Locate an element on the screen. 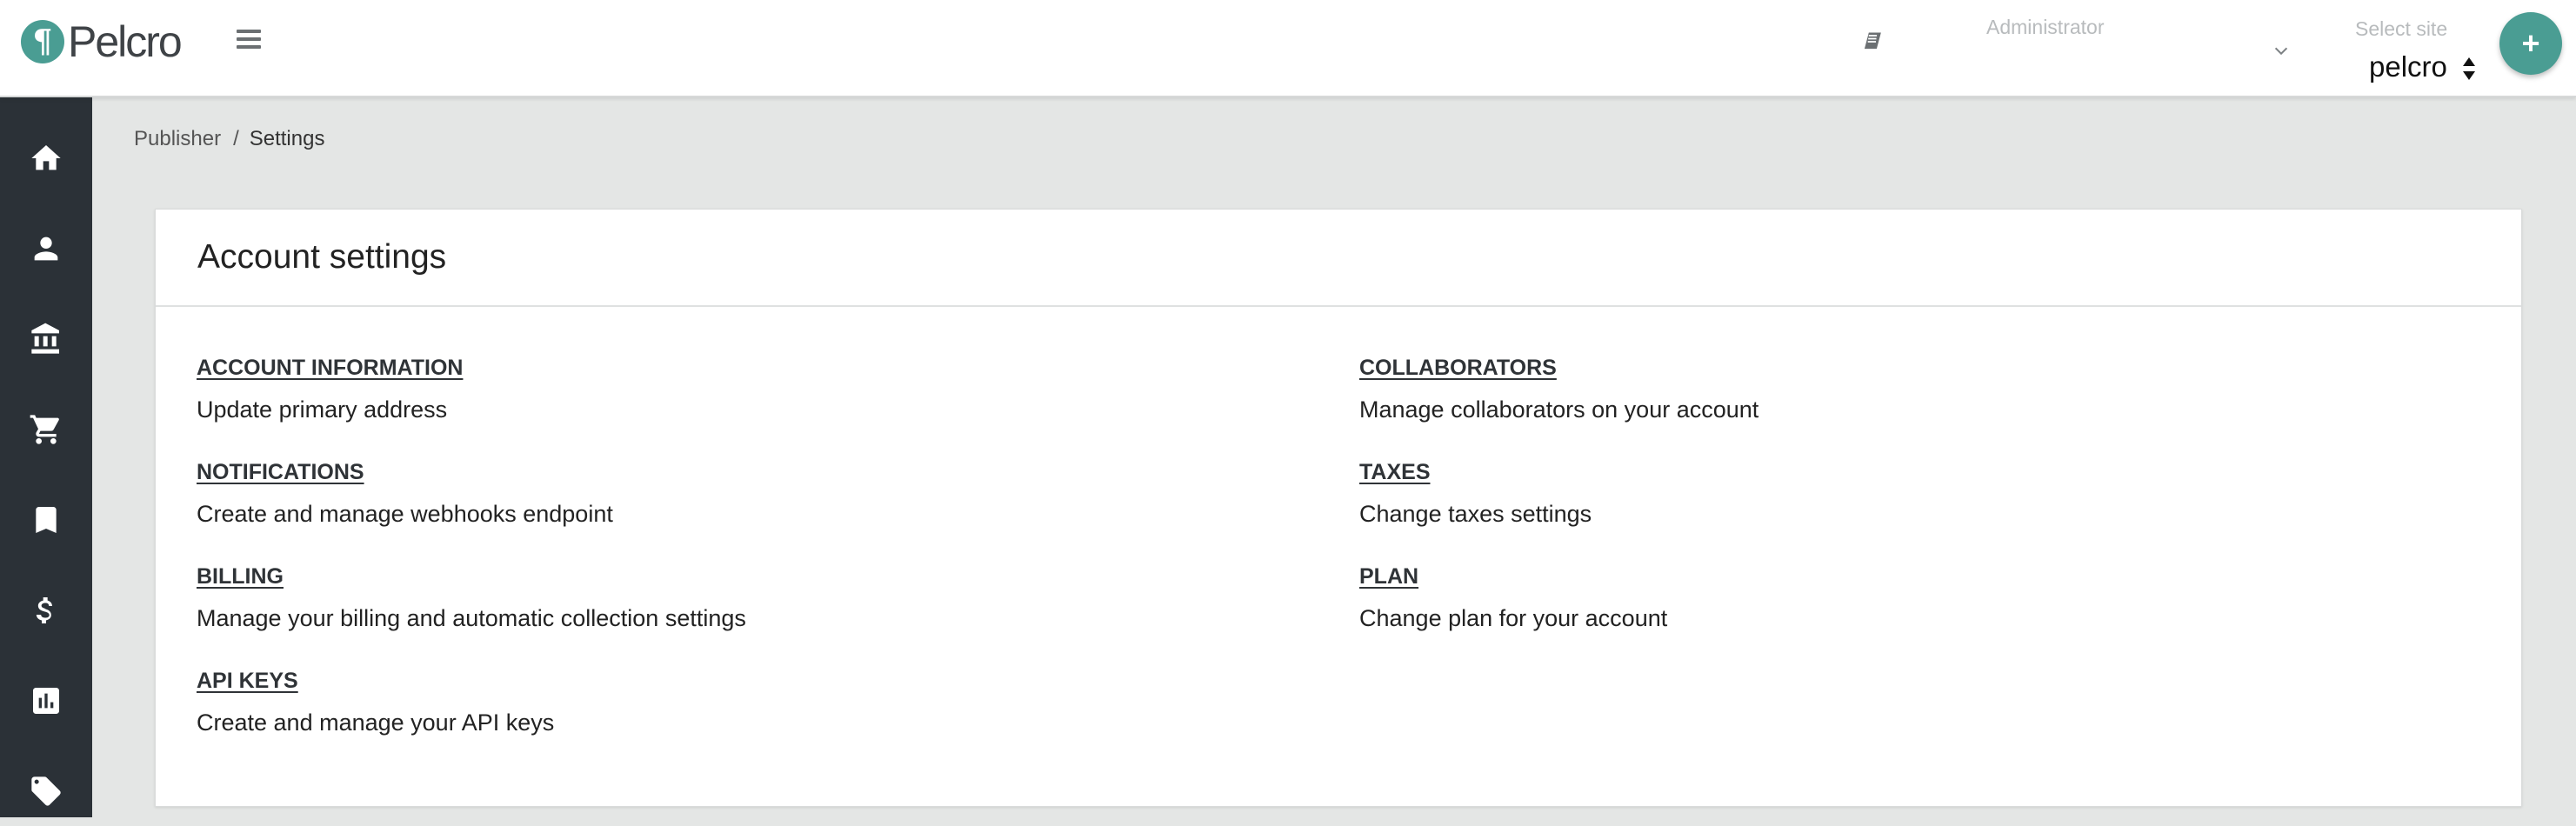 The image size is (2576, 826). chart-icon is located at coordinates (46, 701).